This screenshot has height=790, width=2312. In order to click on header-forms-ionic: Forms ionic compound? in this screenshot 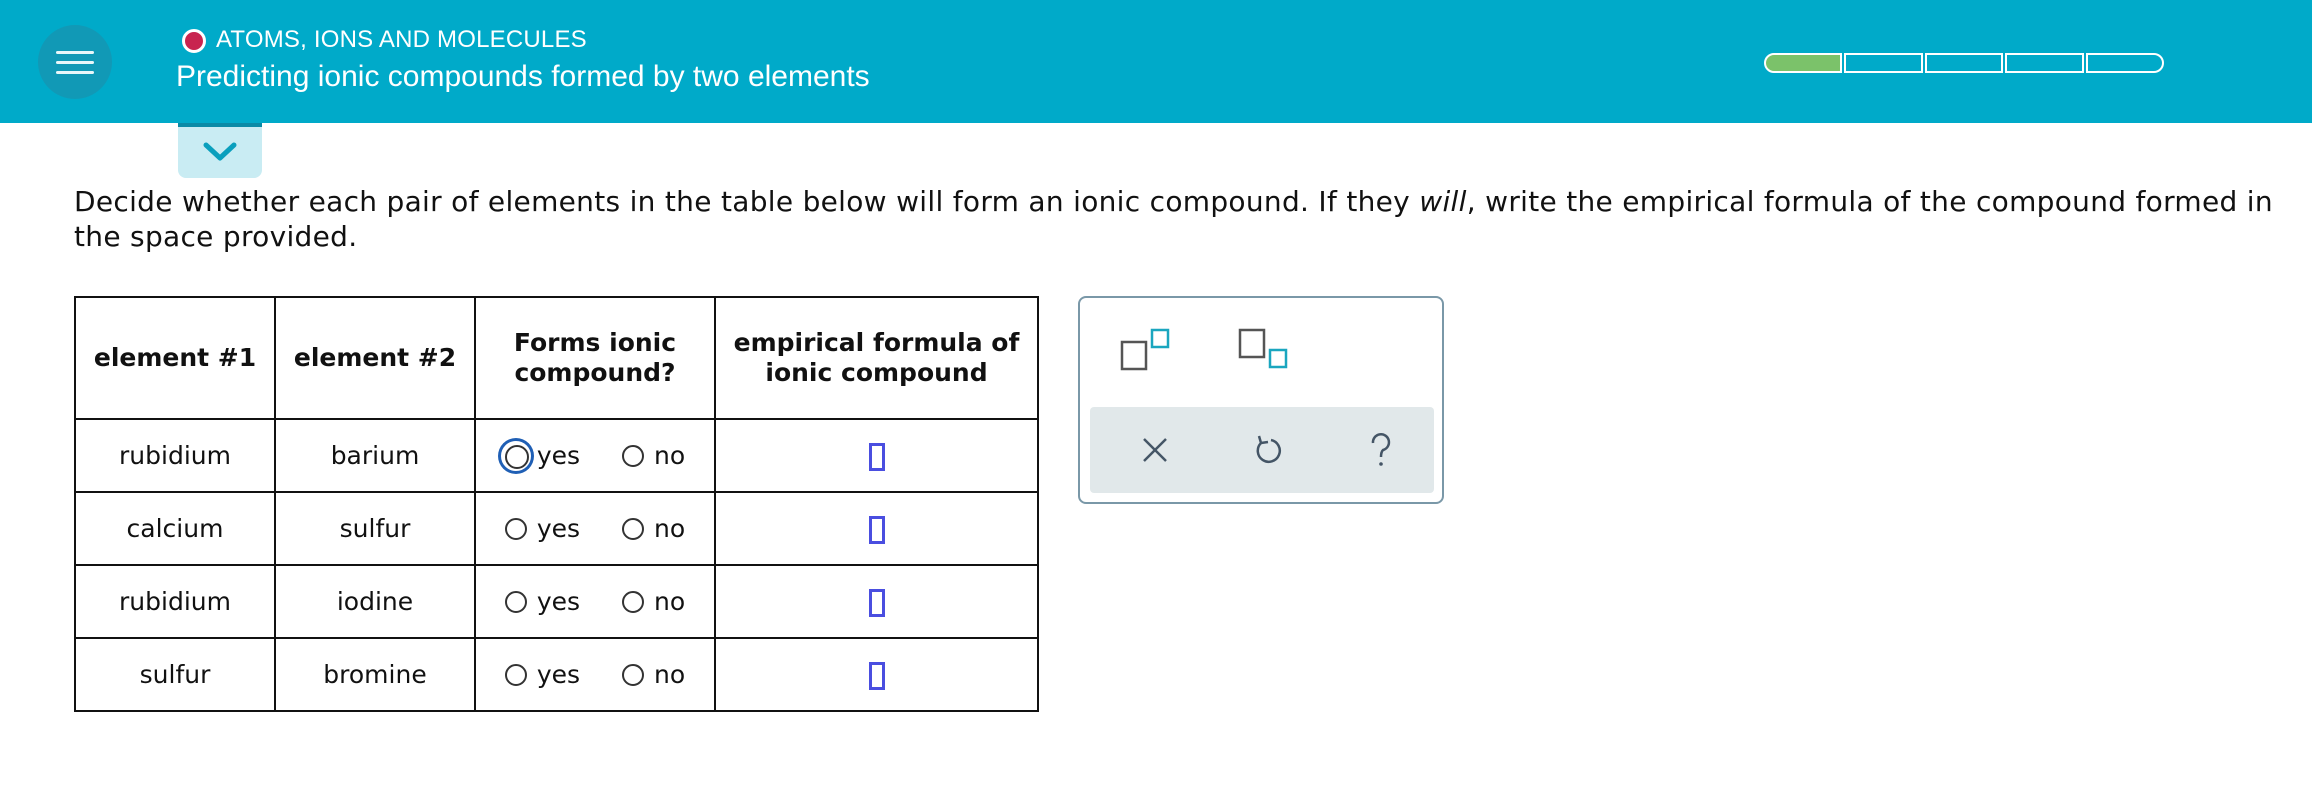, I will do `click(595, 358)`.